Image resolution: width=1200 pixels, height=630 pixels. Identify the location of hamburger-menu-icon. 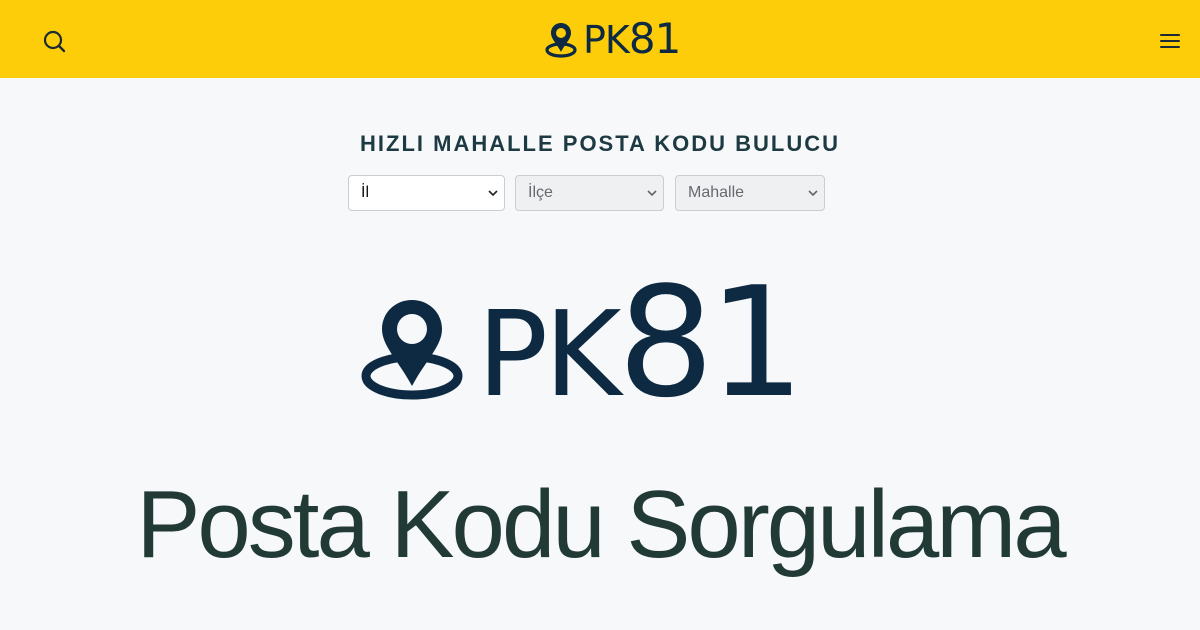
(1170, 41).